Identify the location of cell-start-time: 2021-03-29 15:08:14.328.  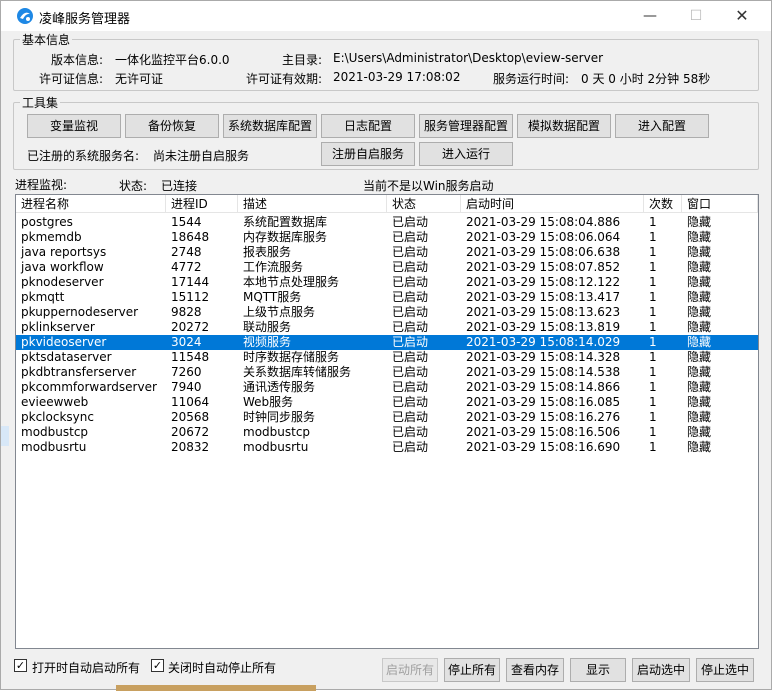
(543, 357).